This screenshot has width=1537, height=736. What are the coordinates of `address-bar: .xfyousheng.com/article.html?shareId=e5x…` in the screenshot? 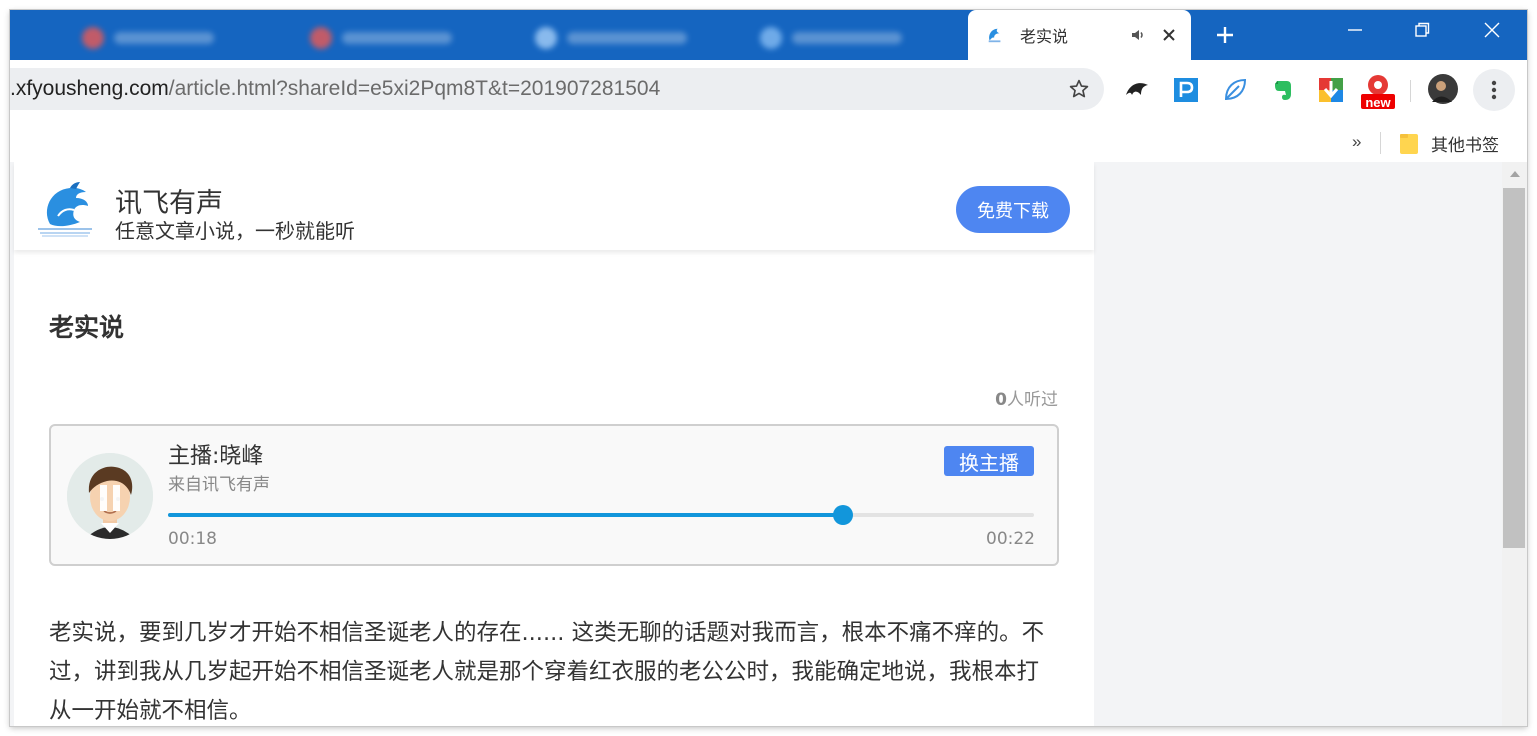 It's located at (557, 89).